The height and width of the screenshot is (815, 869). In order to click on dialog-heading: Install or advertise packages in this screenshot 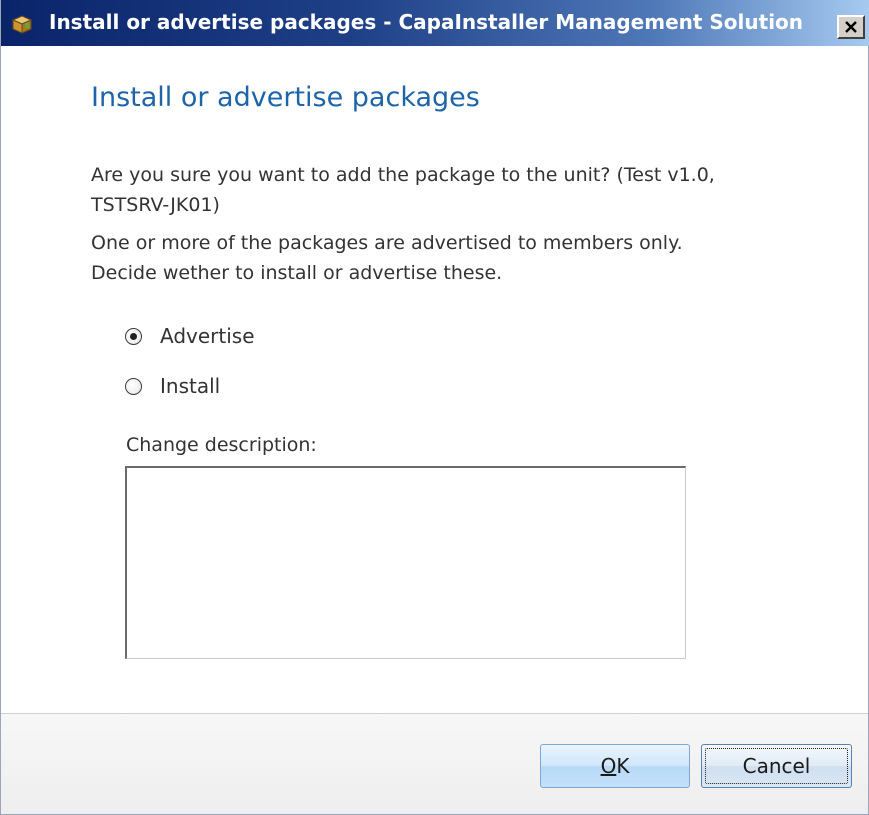, I will do `click(285, 97)`.